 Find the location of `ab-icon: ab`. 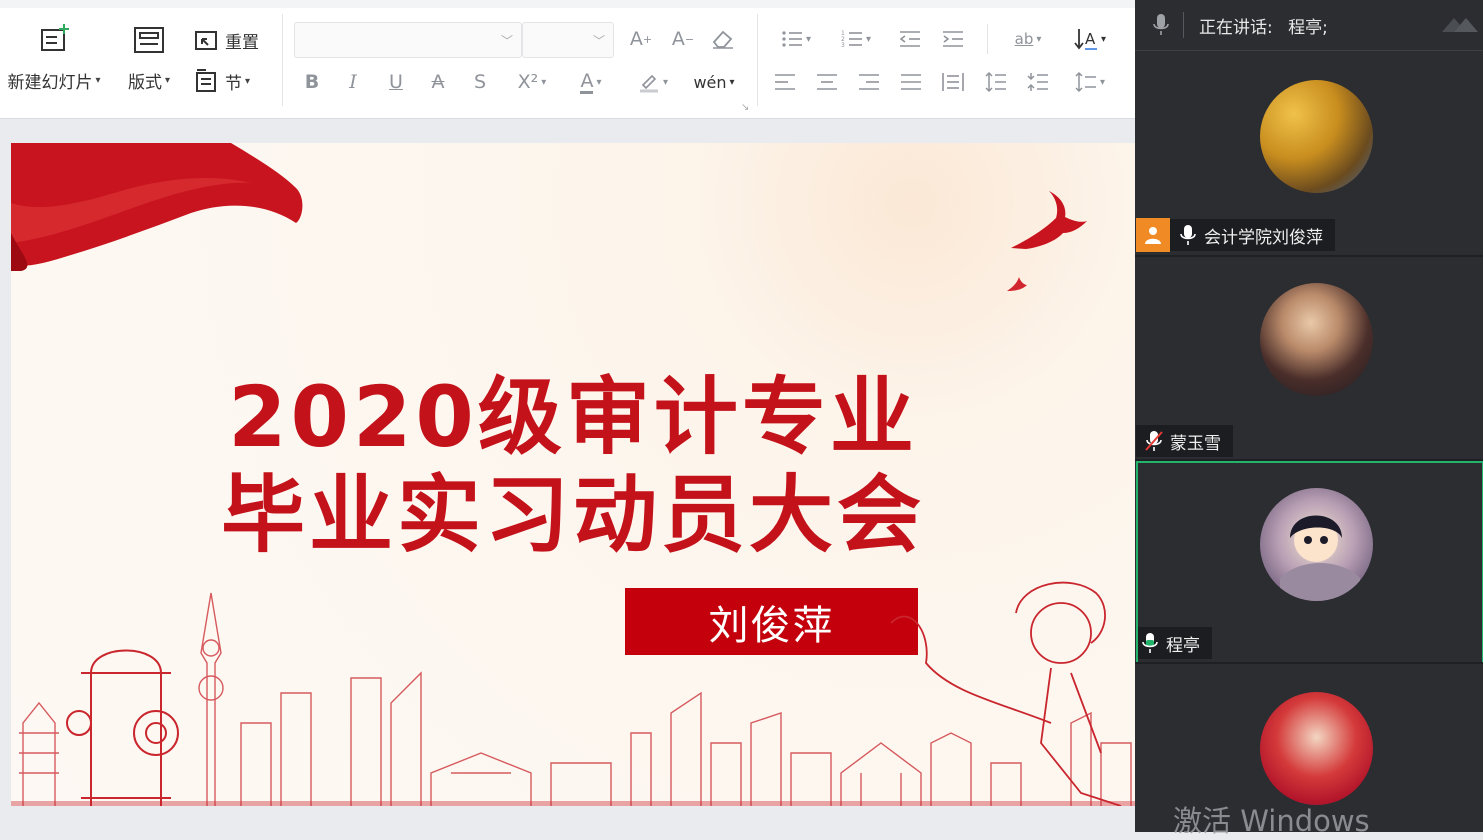

ab-icon: ab is located at coordinates (1024, 39).